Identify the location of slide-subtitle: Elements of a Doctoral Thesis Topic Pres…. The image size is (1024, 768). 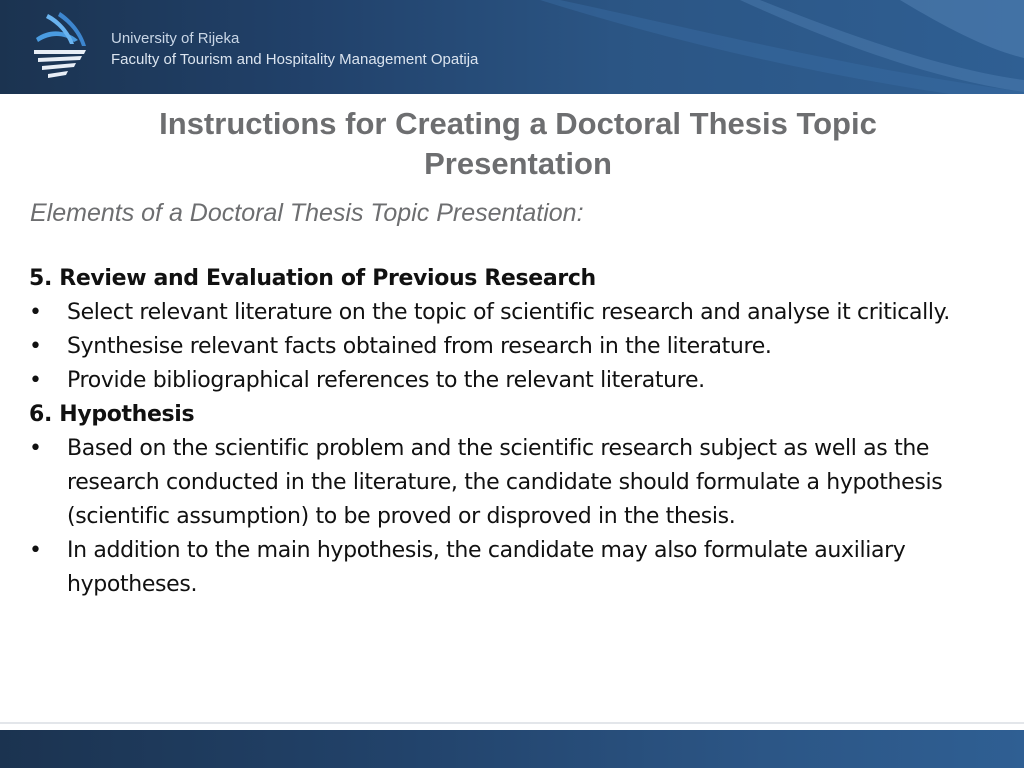
(307, 213).